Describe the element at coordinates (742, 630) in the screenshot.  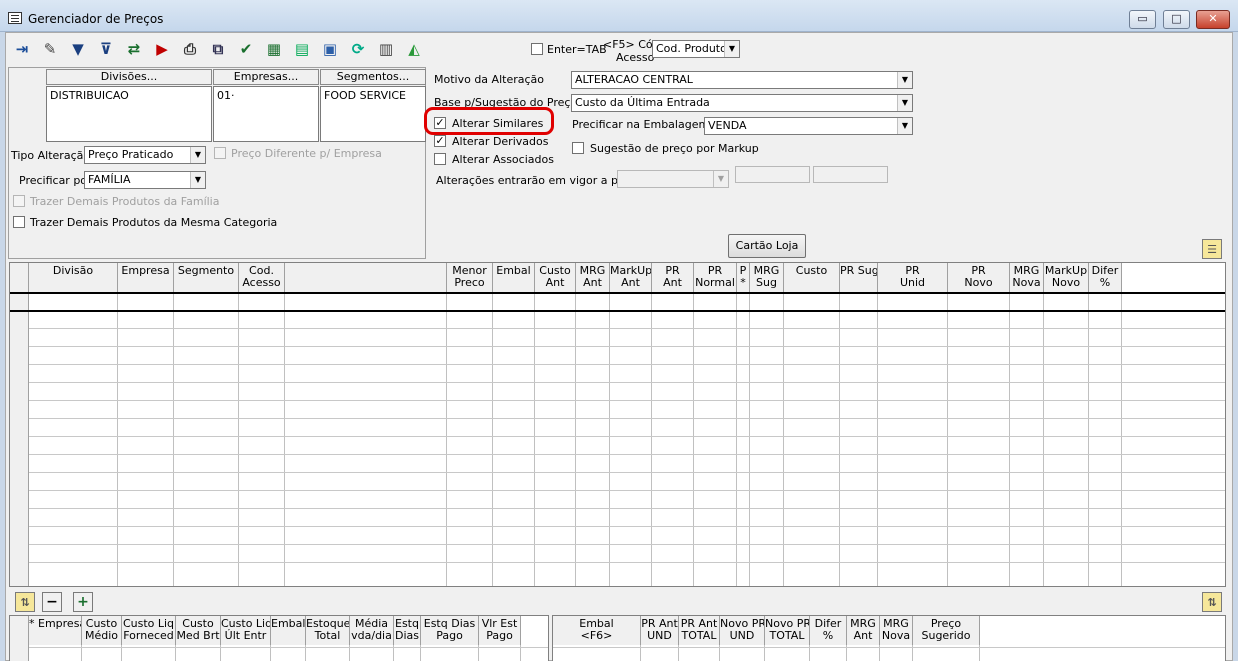
I see `column-header: Novo PR UND` at that location.